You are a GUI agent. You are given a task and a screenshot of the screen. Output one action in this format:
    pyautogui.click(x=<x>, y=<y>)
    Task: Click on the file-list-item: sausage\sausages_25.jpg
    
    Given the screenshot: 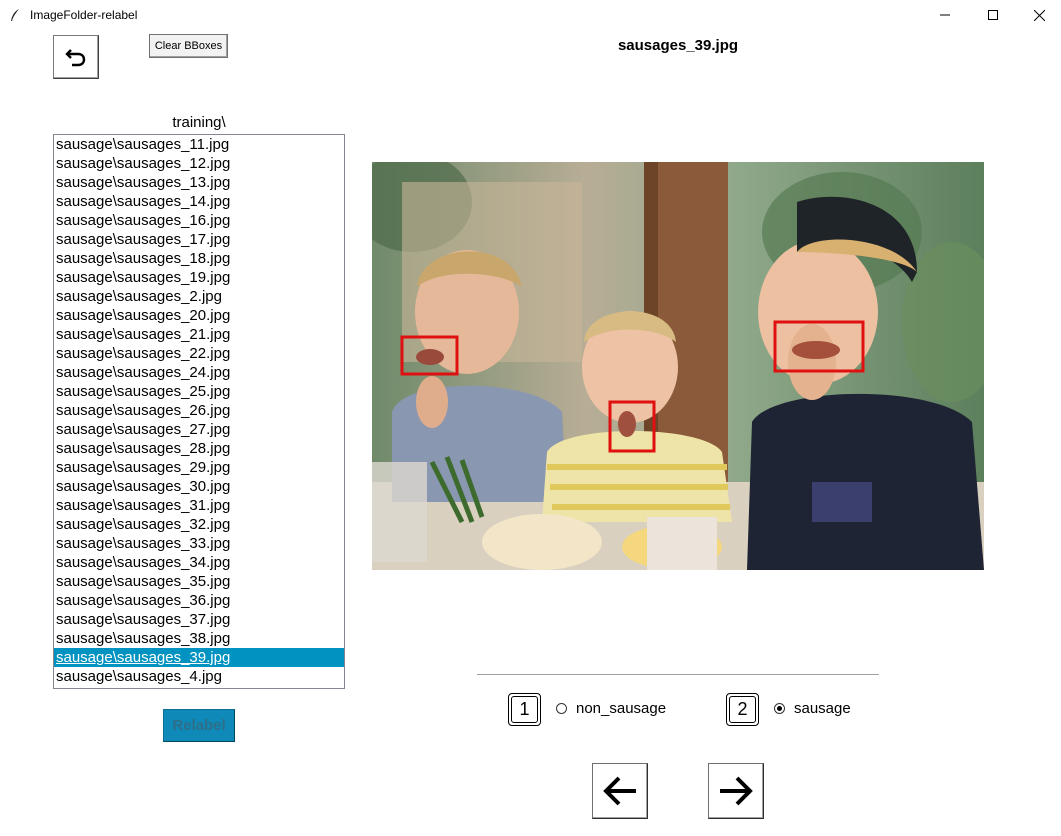 What is the action you would take?
    pyautogui.click(x=199, y=391)
    